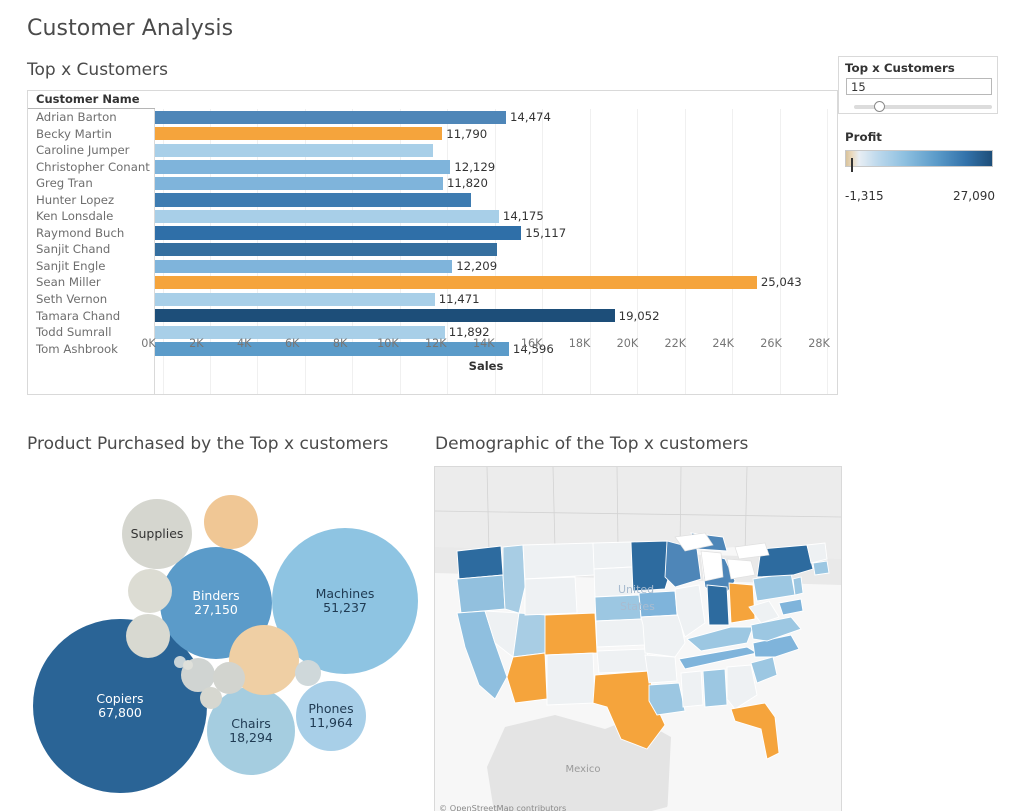  What do you see at coordinates (627, 343) in the screenshot?
I see `axis-tick: 20K` at bounding box center [627, 343].